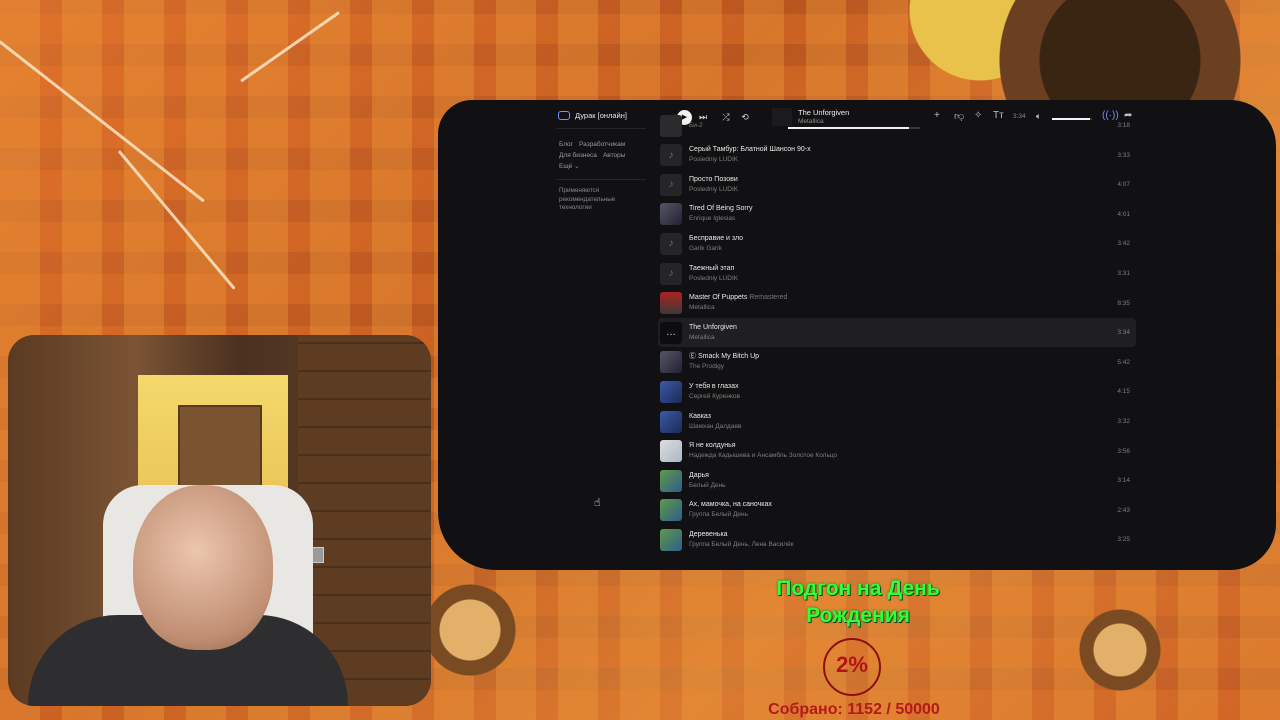  I want to click on track-info: The Unforgiven Metallica, so click(713, 333).